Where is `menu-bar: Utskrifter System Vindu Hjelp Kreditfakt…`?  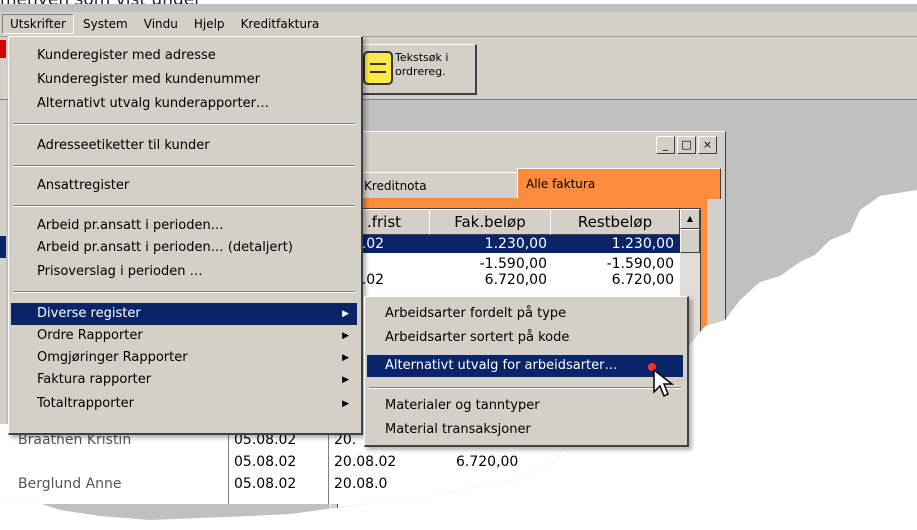
menu-bar: Utskrifter System Vindu Hjelp Kreditfakt… is located at coordinates (458, 24).